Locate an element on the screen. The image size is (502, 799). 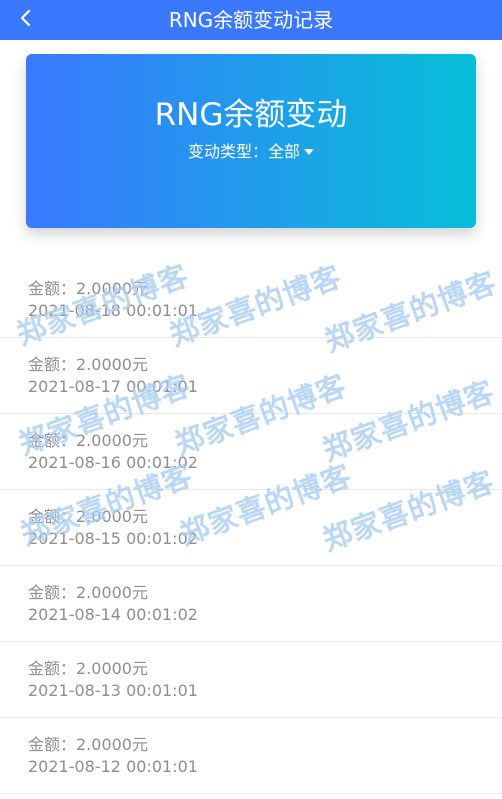
list-item: 金额：2.0000元 2021-08-14 00:01:02 is located at coordinates (251, 604).